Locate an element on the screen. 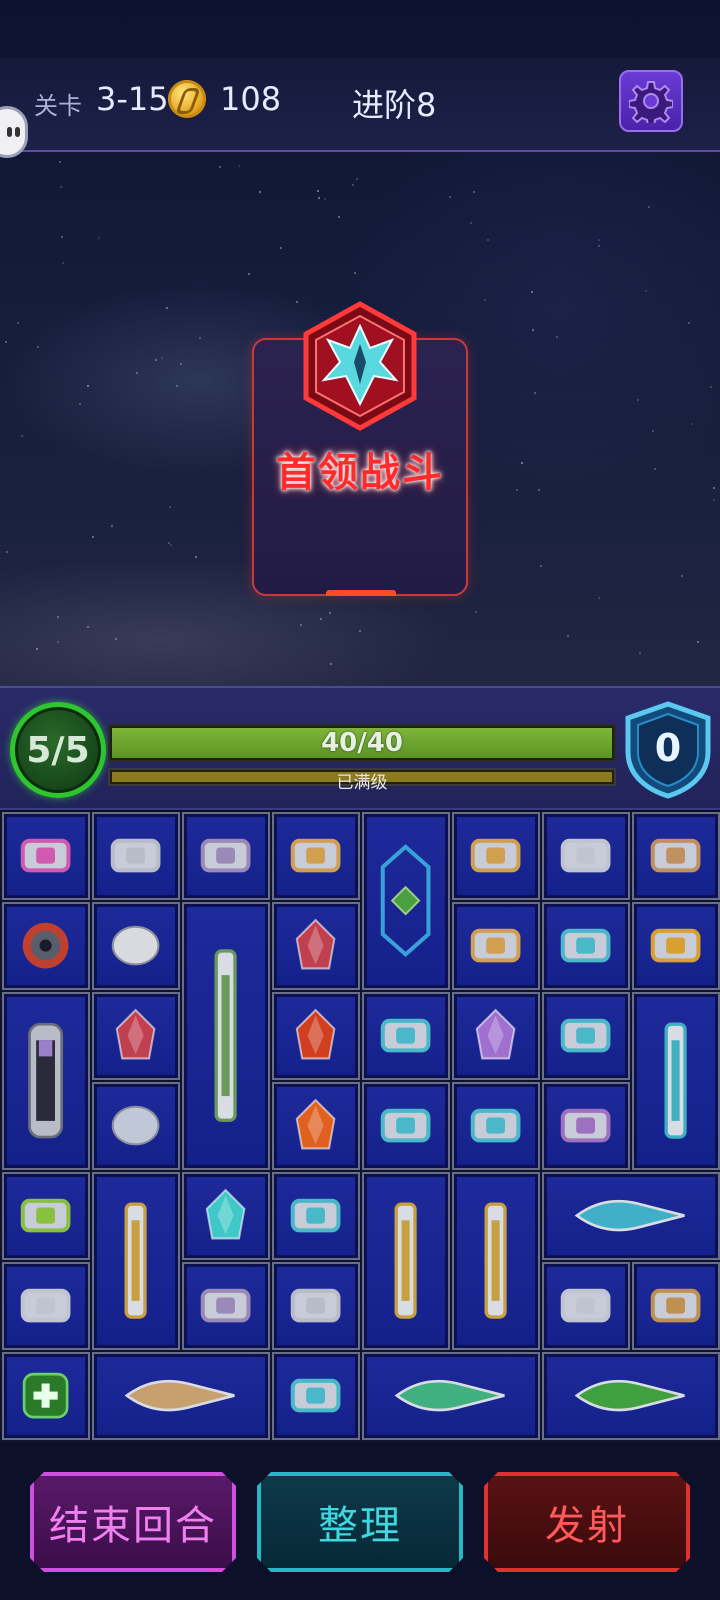 The image size is (720, 1600). engine-module-icon is located at coordinates (676, 856).